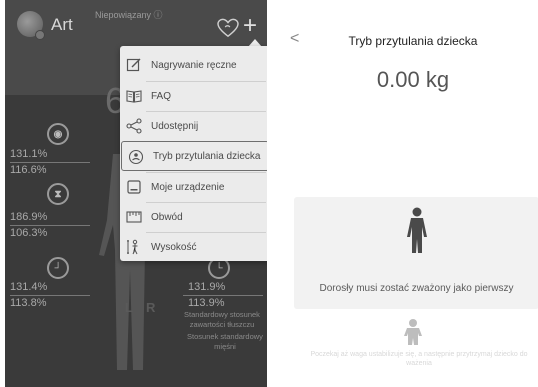  I want to click on menu-item-label: FAQ, so click(161, 96).